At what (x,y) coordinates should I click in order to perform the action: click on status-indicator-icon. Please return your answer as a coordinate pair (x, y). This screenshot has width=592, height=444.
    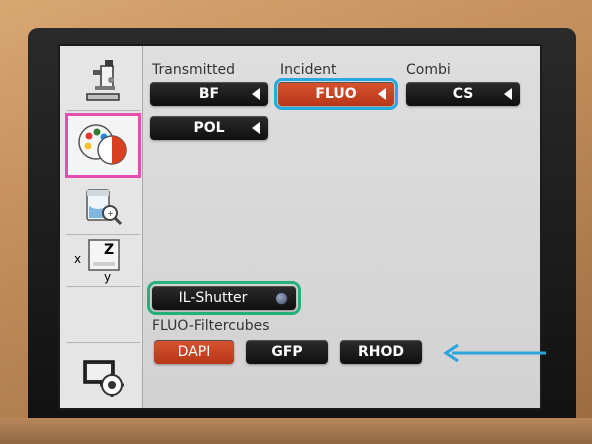
    Looking at the image, I should click on (281, 298).